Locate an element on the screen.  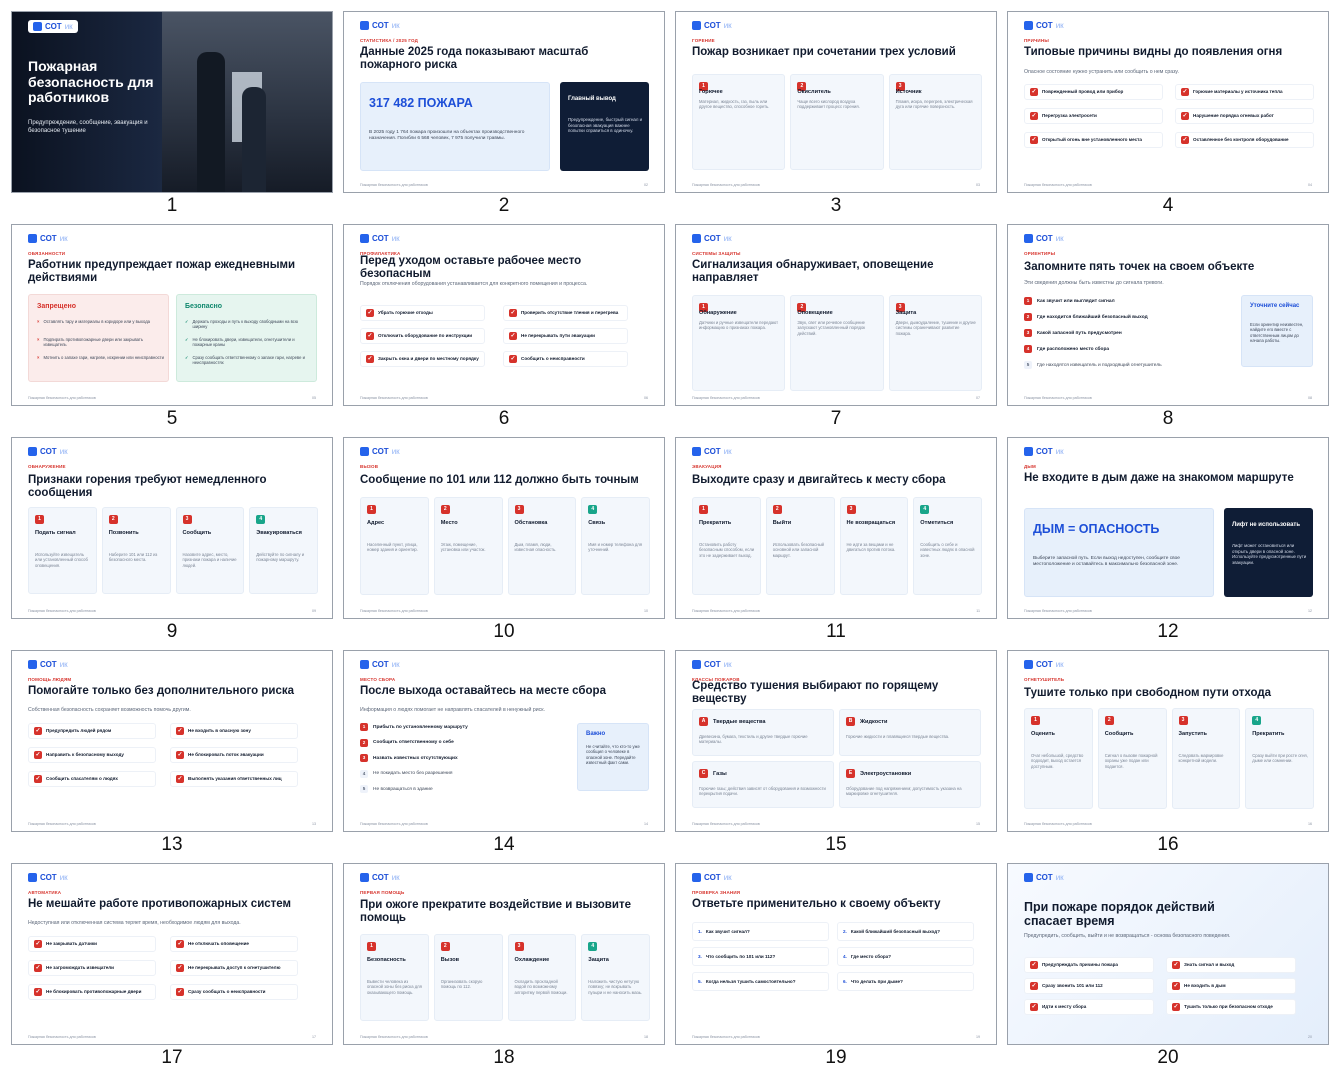
slide-number: 20 is located at coordinates (1168, 1057).